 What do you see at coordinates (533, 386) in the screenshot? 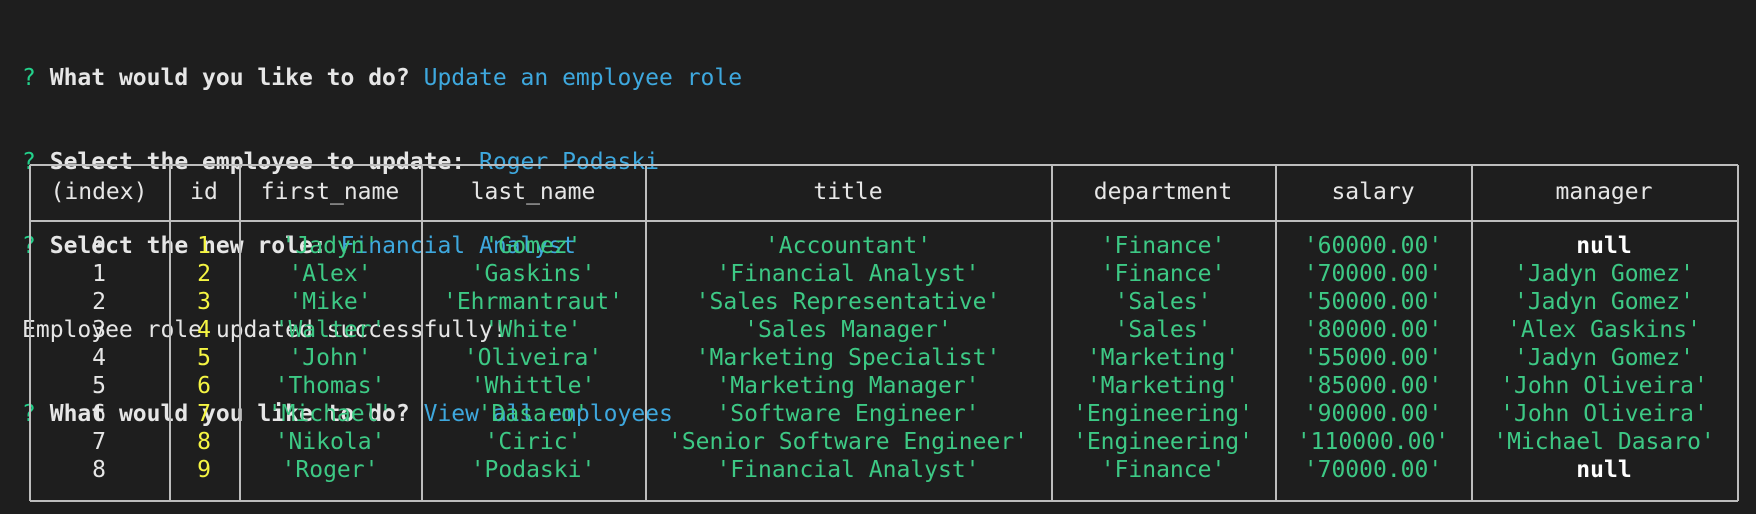
I see `table-cell-last-name: 'Whittle'` at bounding box center [533, 386].